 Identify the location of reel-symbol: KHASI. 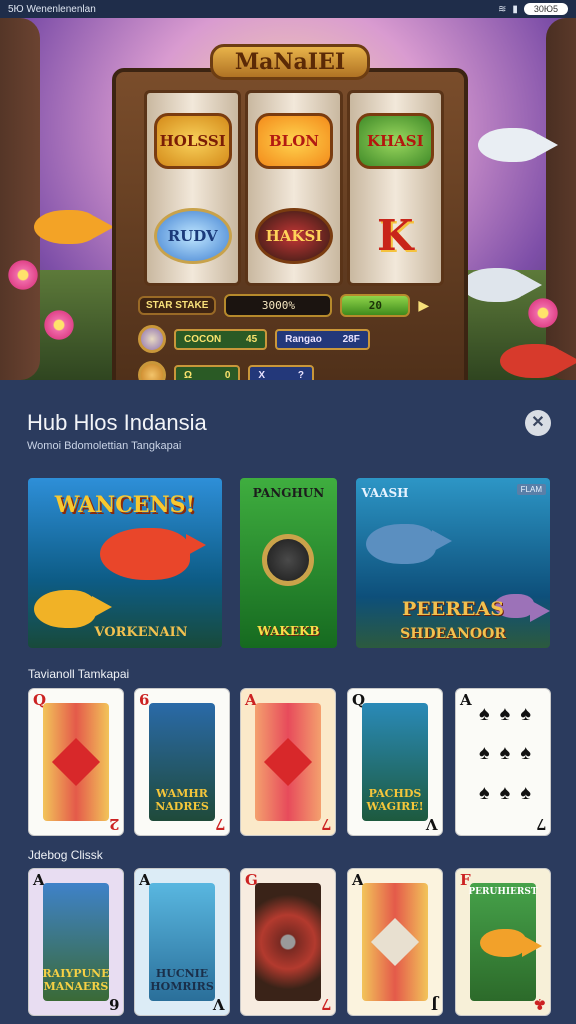
(395, 140).